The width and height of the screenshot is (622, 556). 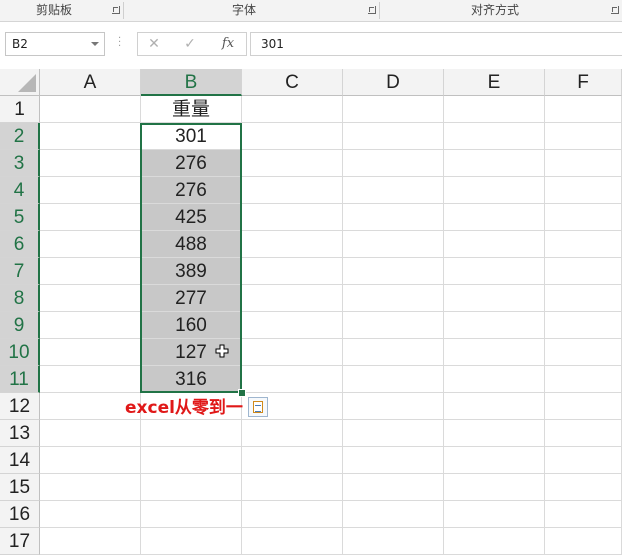 What do you see at coordinates (20, 541) in the screenshot?
I see `row-header-17: 17` at bounding box center [20, 541].